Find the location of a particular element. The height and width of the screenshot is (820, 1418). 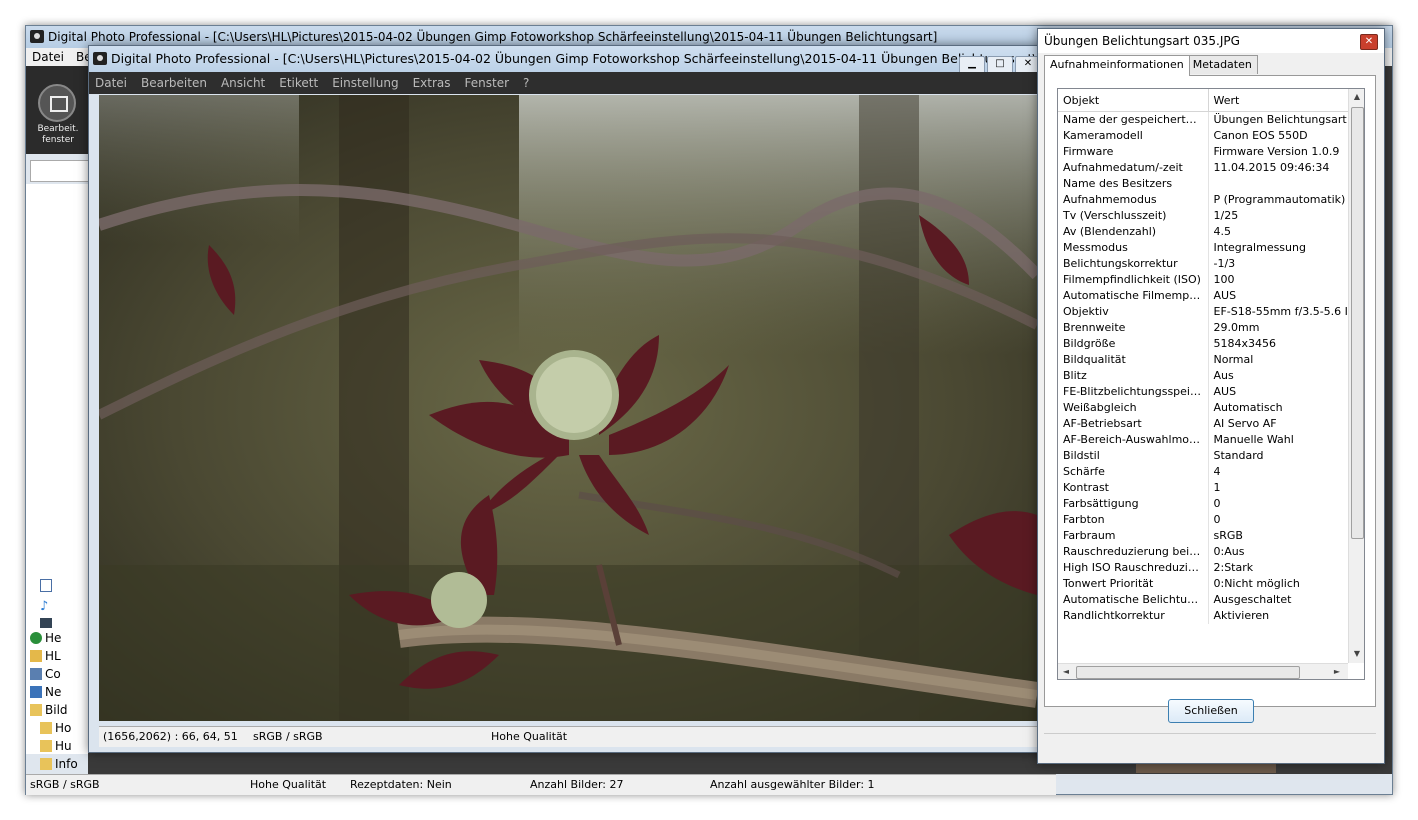

table-row: Kameramodell Canon EOS 550D is located at coordinates (1203, 136).